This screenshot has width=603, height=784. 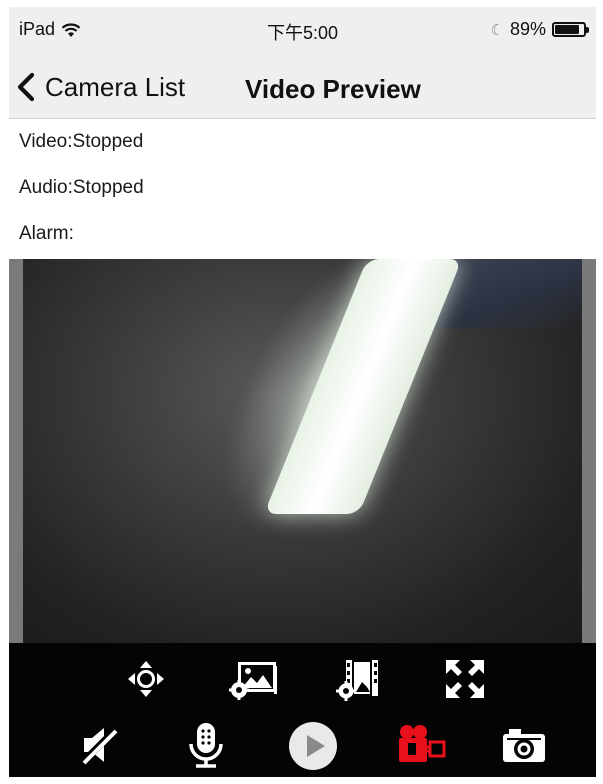 I want to click on navigation-bar: Camera List Video Preview, so click(x=302, y=86).